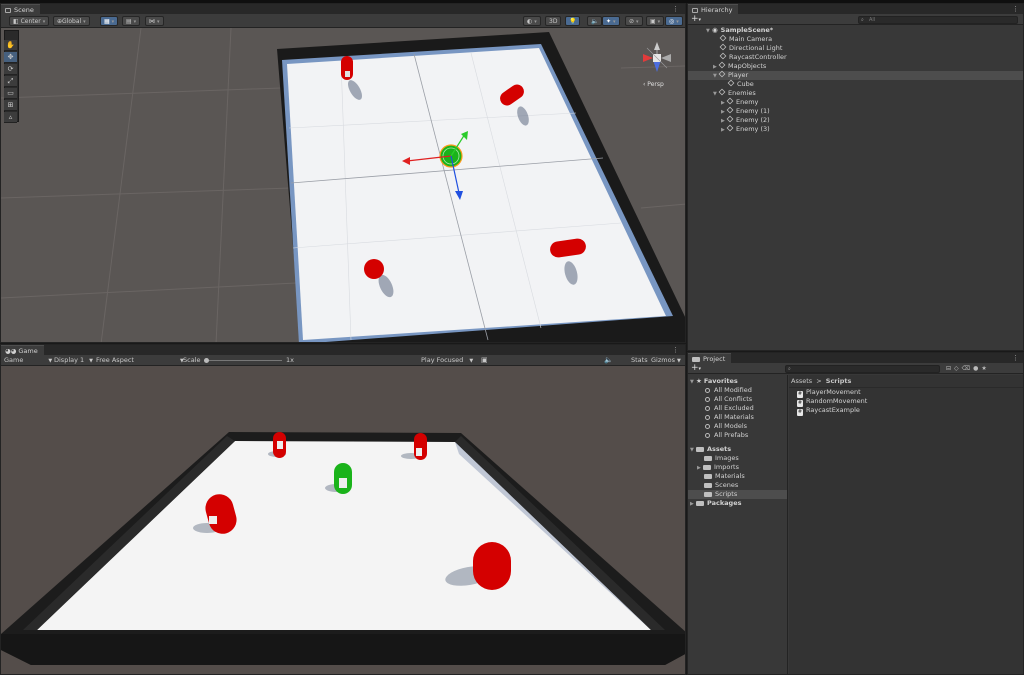  Describe the element at coordinates (737, 417) in the screenshot. I see `favorite-item: All Materials` at that location.